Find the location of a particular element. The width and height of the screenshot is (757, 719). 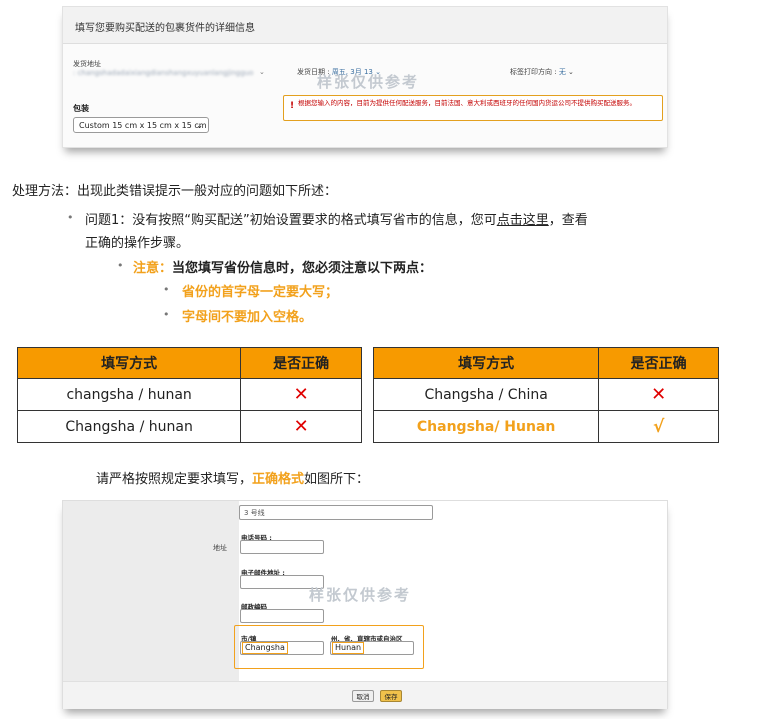

click-here-link: 点击这里 is located at coordinates (523, 220).